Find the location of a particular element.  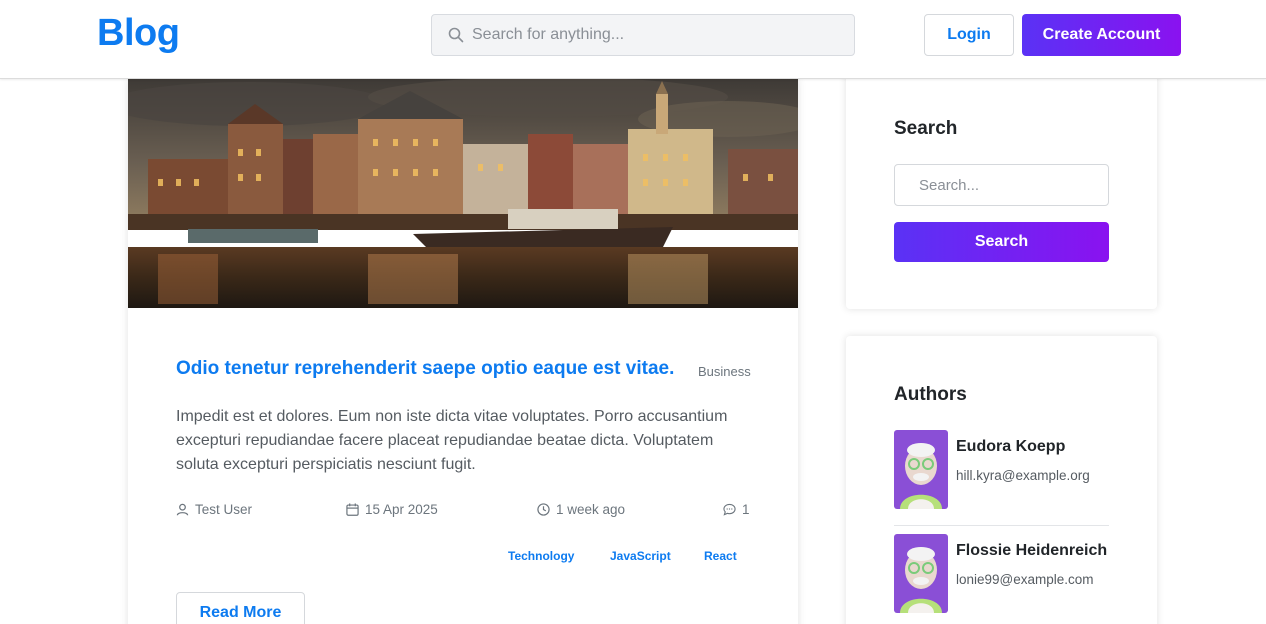

divider is located at coordinates (1001, 525).